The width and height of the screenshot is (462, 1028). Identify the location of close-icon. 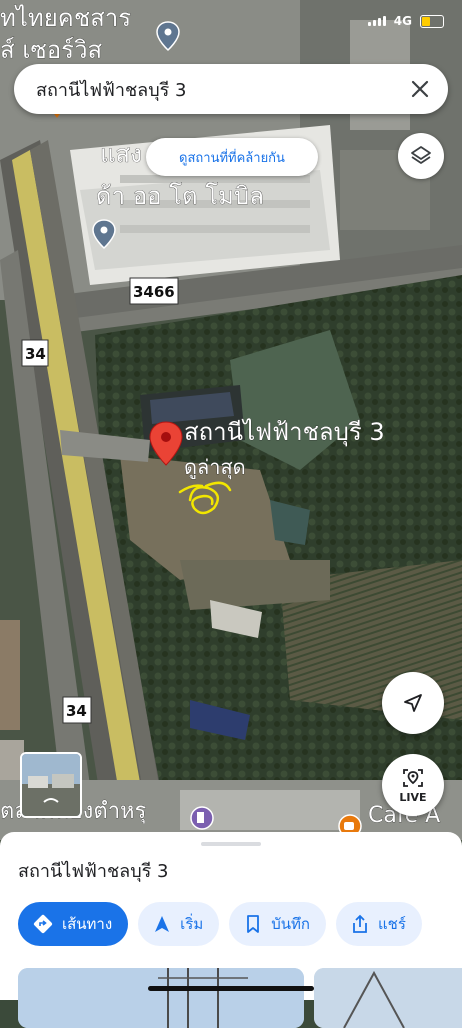
(420, 89).